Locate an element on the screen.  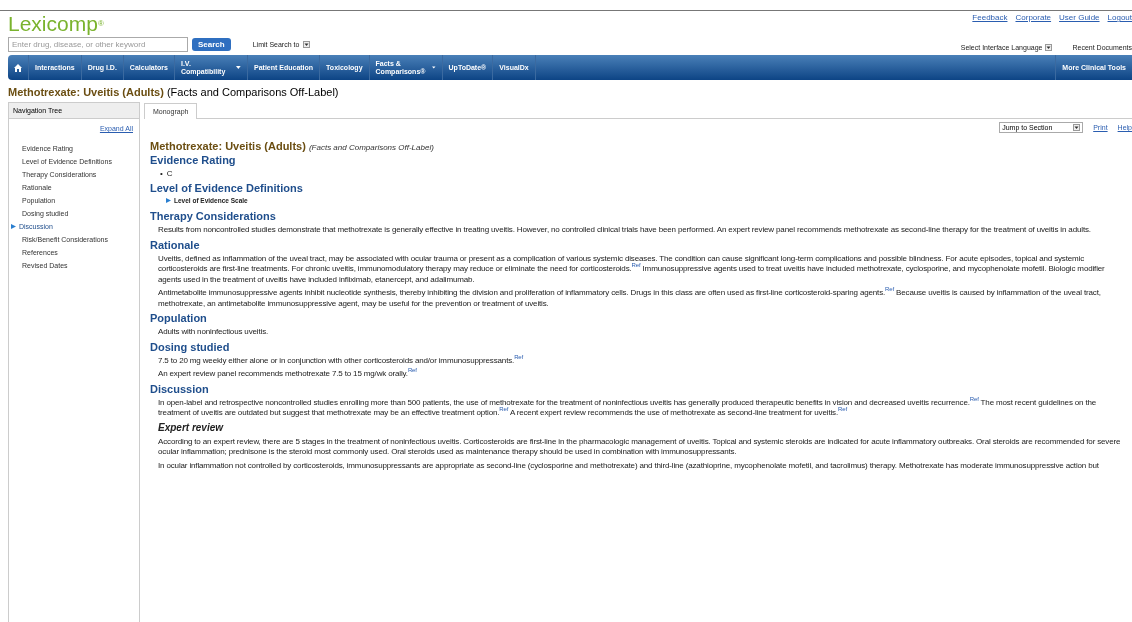
header-link: Logout is located at coordinates (1119, 17).